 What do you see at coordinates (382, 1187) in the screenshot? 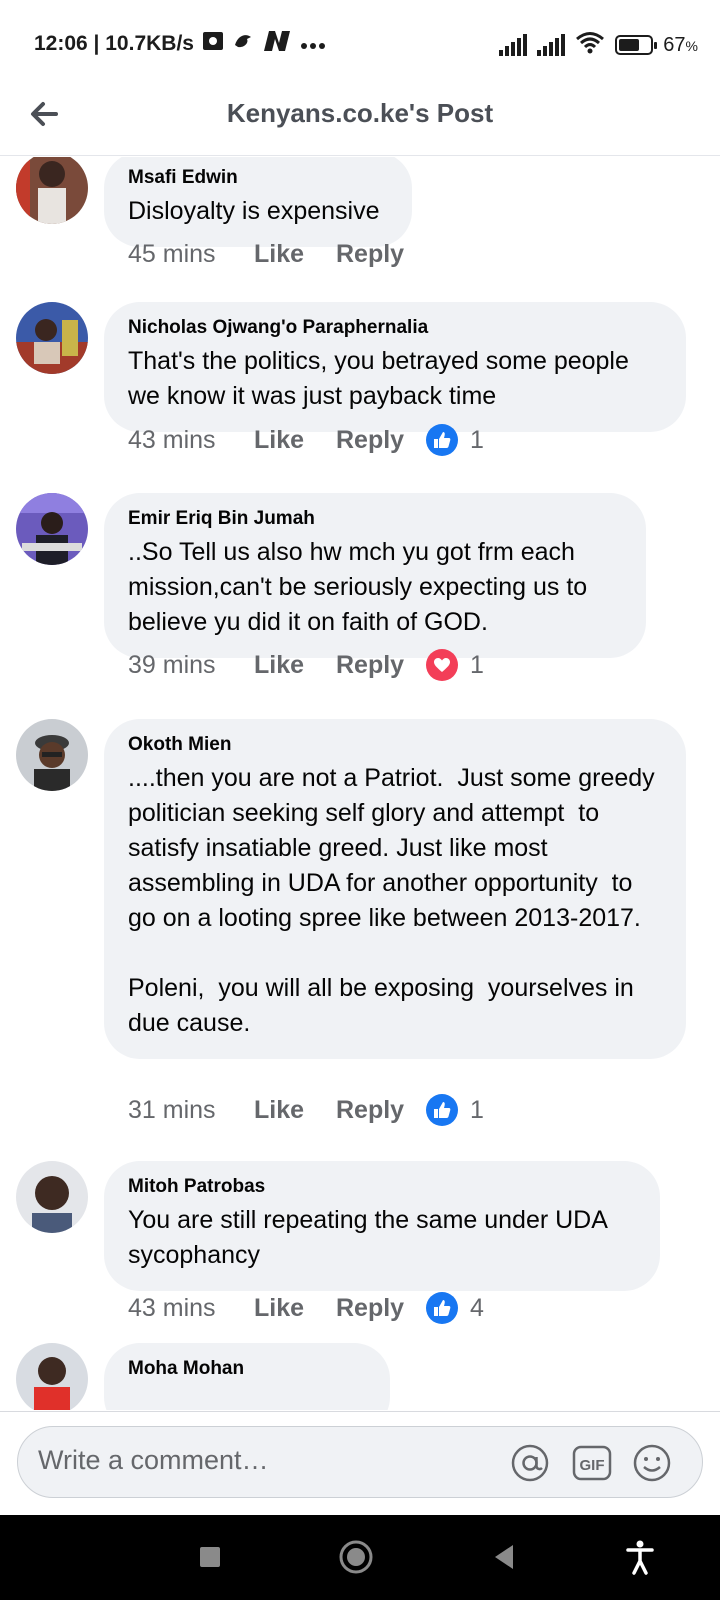
I see `comment-author: Mitoh Patrobas` at bounding box center [382, 1187].